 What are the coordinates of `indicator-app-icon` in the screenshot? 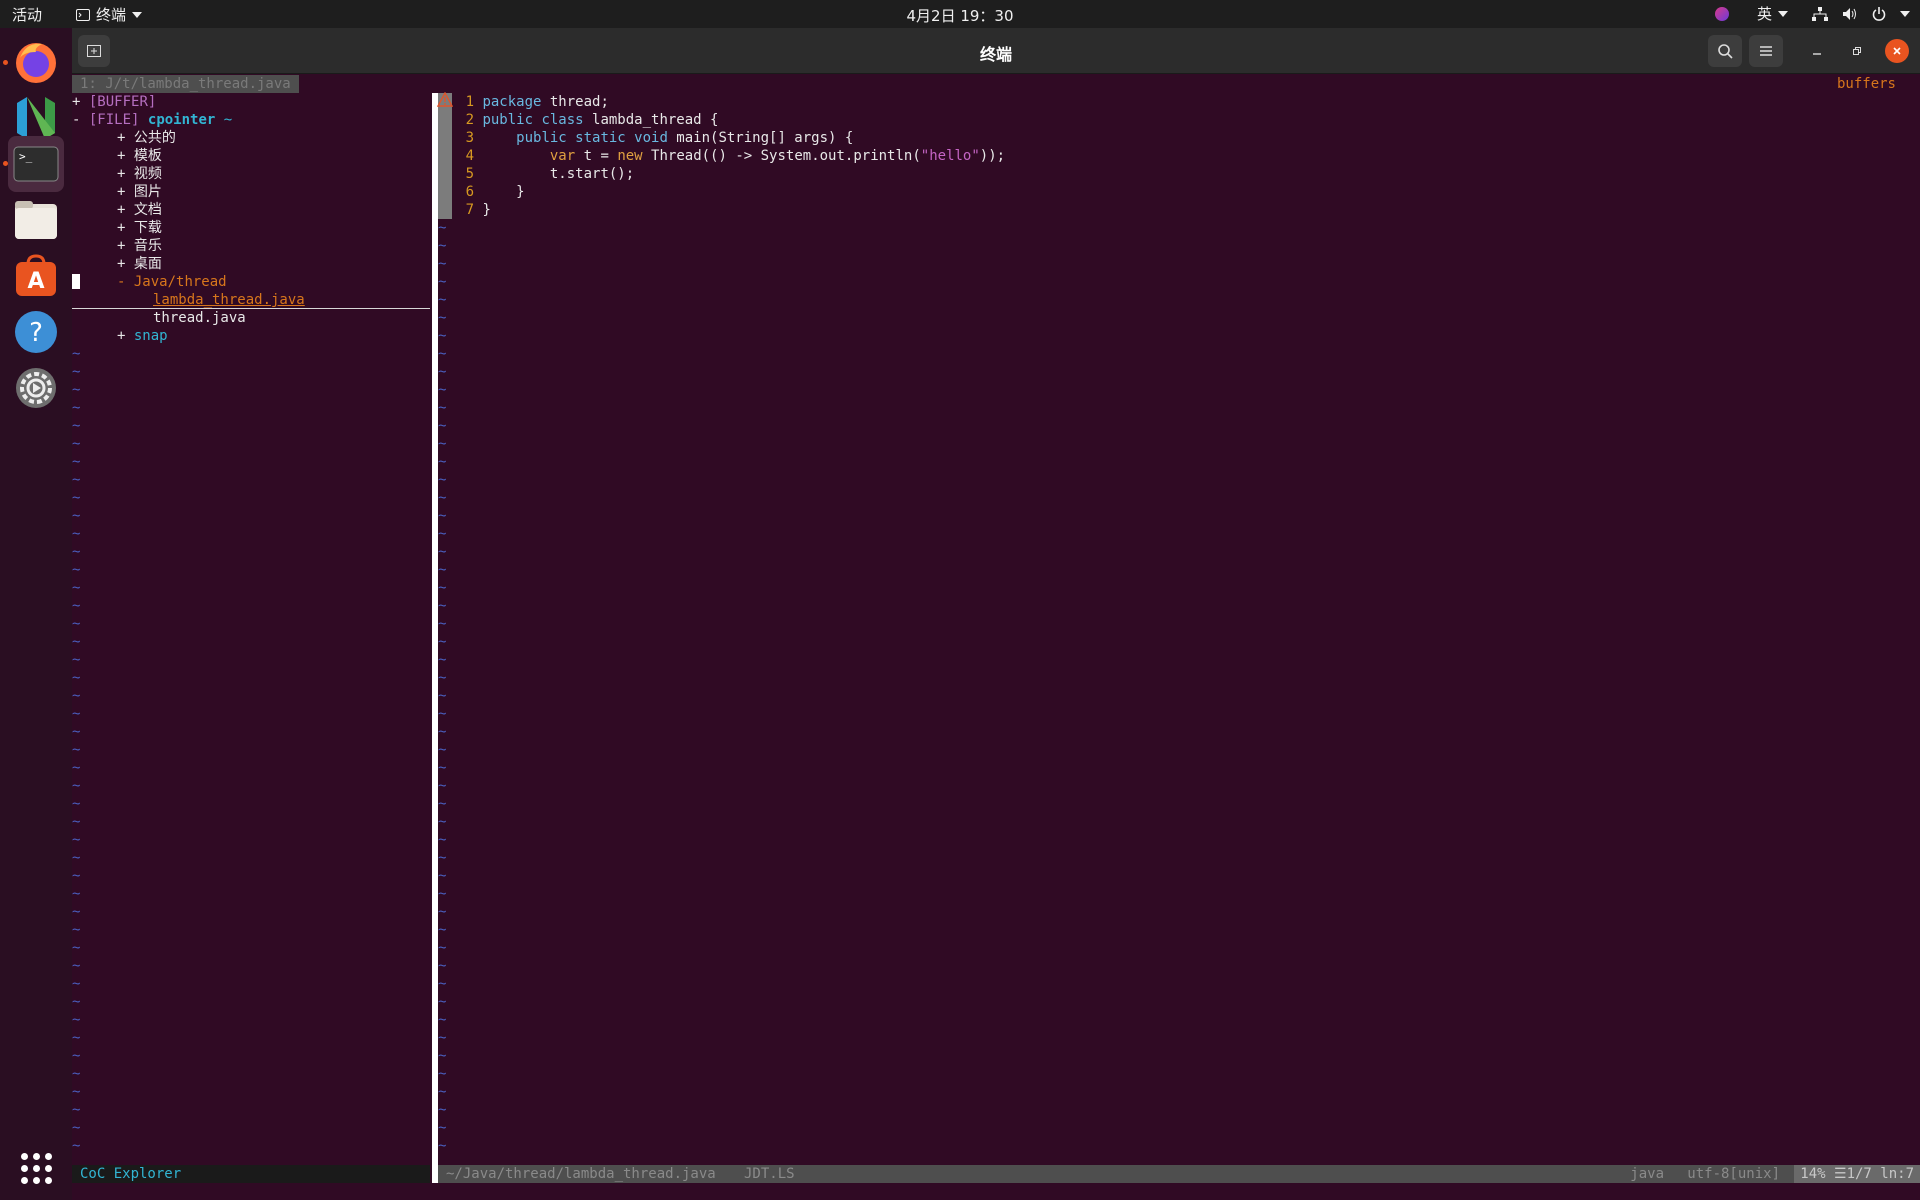 It's located at (1721, 13).